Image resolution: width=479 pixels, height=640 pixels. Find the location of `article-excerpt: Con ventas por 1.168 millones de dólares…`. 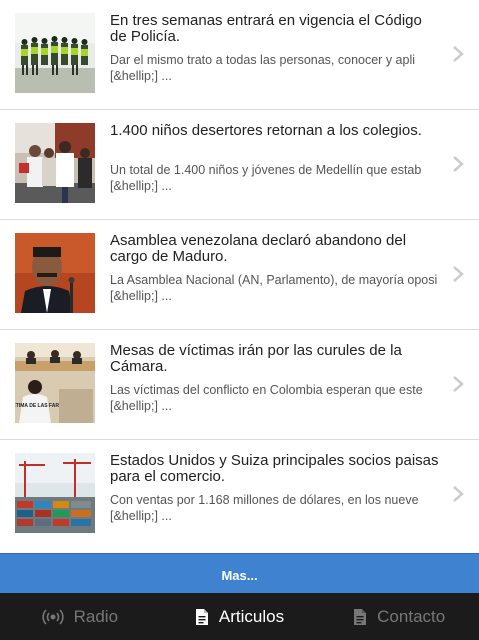

article-excerpt: Con ventas por 1.168 millones de dólares… is located at coordinates (264, 508).